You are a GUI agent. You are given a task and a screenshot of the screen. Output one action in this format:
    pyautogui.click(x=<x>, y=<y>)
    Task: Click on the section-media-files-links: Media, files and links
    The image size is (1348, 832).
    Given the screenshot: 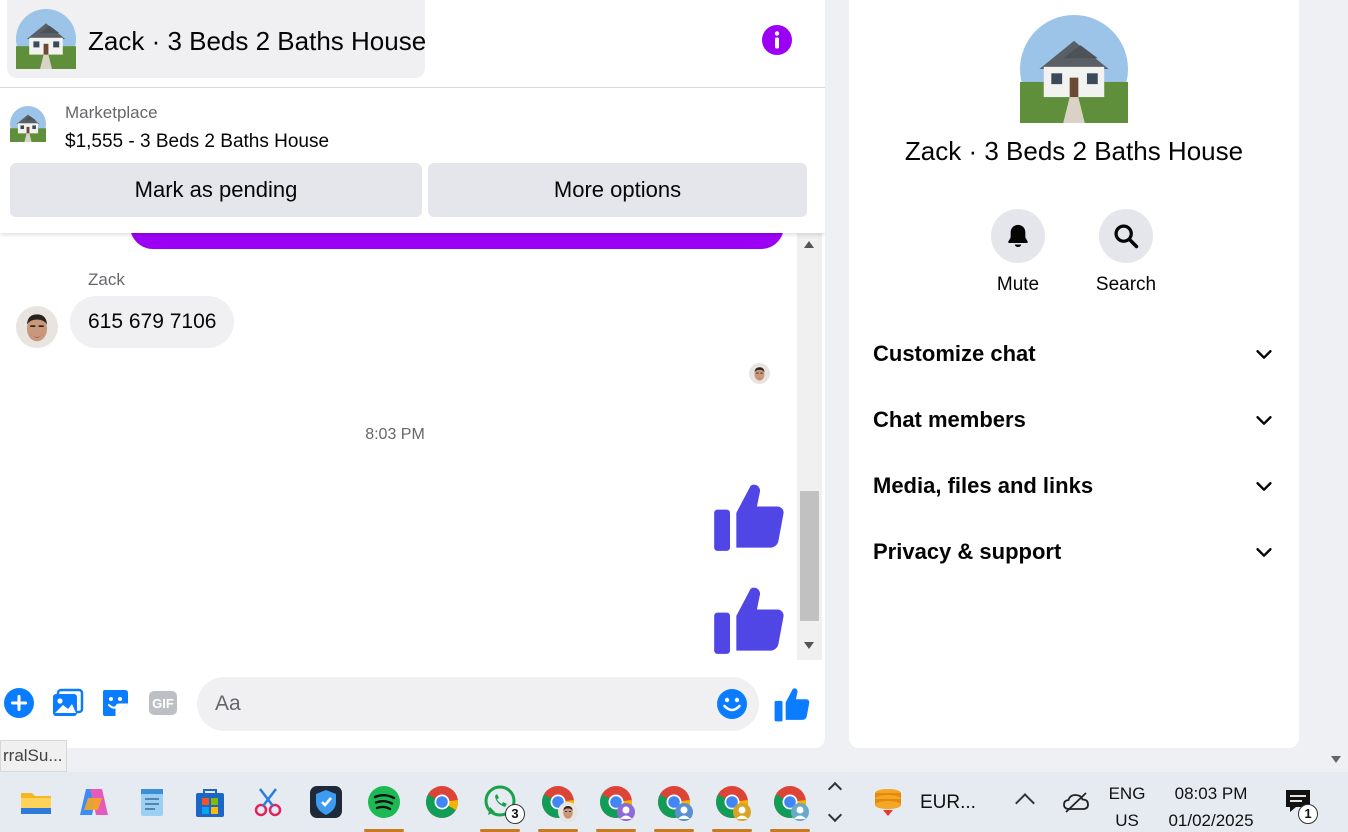 What is the action you would take?
    pyautogui.click(x=1074, y=486)
    